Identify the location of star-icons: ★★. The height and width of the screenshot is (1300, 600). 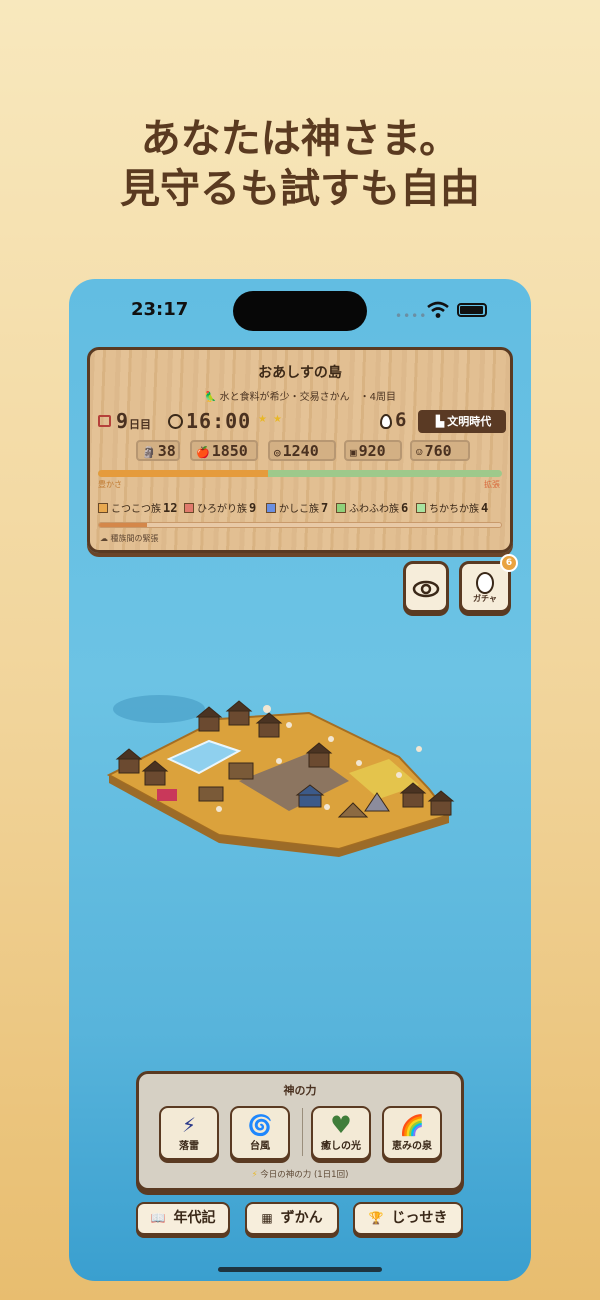
(273, 419).